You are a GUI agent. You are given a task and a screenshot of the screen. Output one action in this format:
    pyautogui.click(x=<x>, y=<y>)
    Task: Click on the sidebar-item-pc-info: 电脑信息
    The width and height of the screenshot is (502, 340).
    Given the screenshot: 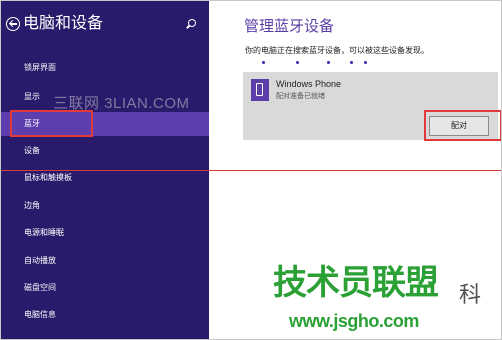 What is the action you would take?
    pyautogui.click(x=105, y=315)
    